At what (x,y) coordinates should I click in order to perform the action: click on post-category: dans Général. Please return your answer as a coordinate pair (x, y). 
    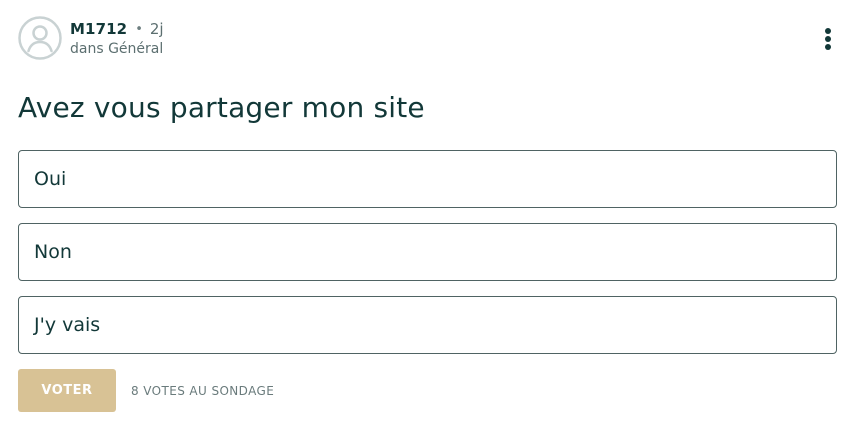
    Looking at the image, I should click on (270, 49).